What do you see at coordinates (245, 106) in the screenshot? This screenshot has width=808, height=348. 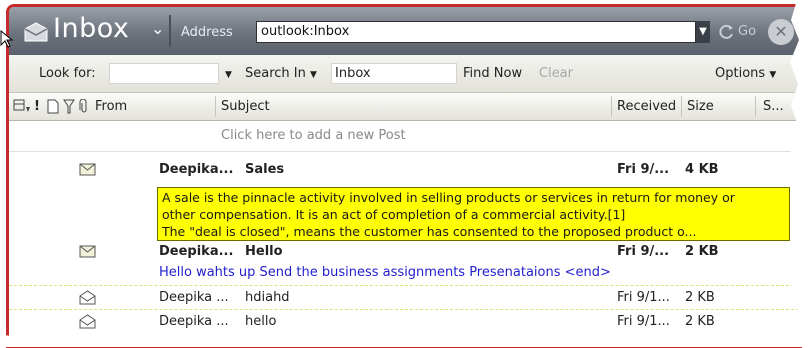 I see `subject-column-header: Subject` at bounding box center [245, 106].